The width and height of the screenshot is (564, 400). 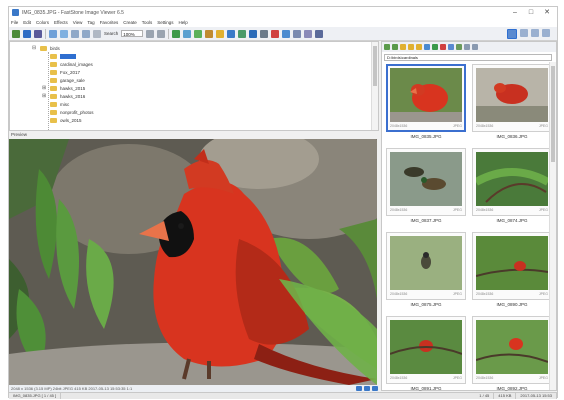 What do you see at coordinates (59, 104) in the screenshot?
I see `folder-item: misc` at bounding box center [59, 104].